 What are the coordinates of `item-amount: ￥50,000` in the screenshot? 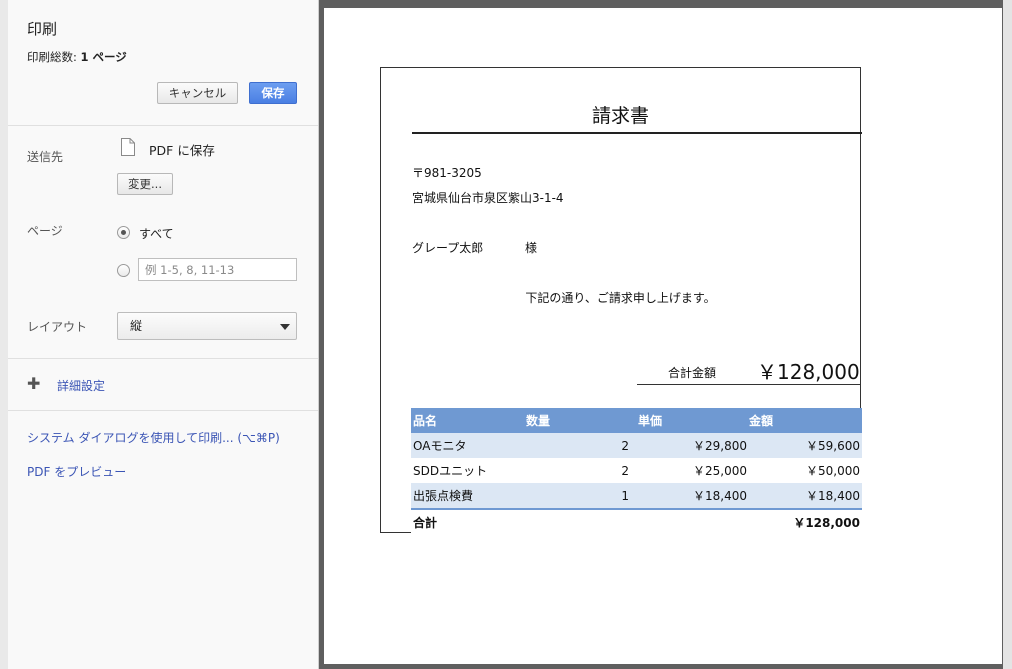 It's located at (805, 470).